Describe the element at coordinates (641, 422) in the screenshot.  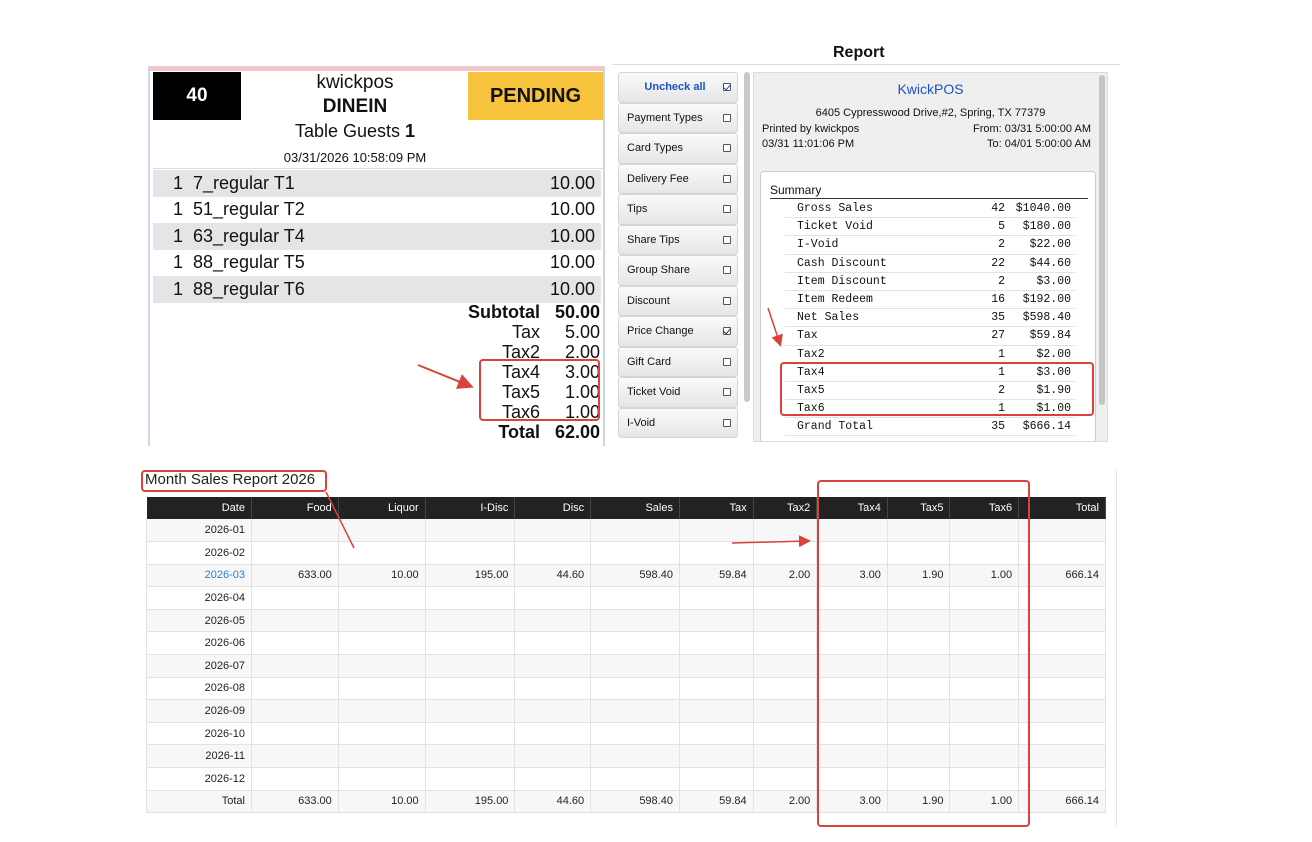
I see `filter-label: I-Void` at that location.